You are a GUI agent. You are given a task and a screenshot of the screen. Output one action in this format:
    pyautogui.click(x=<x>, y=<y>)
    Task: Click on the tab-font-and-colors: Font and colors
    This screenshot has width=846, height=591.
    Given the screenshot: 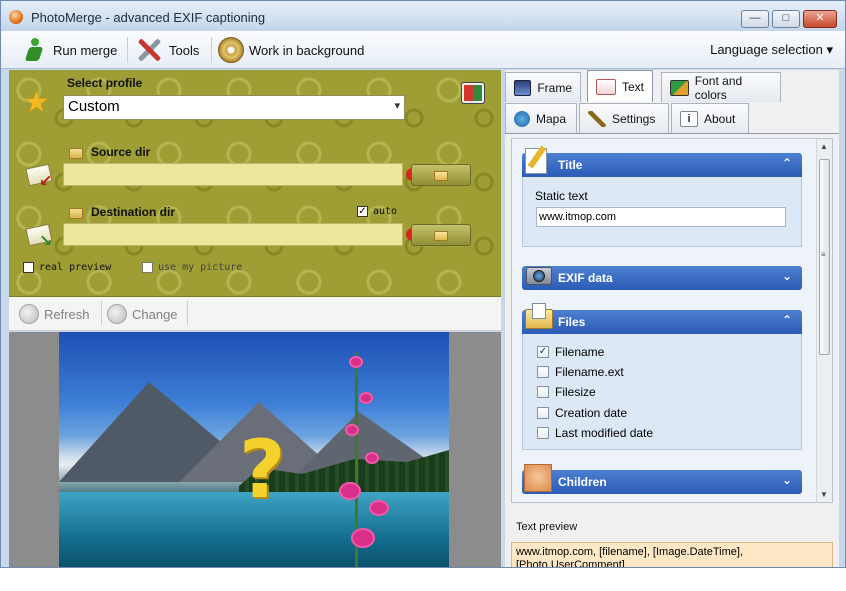 What is the action you would take?
    pyautogui.click(x=721, y=87)
    